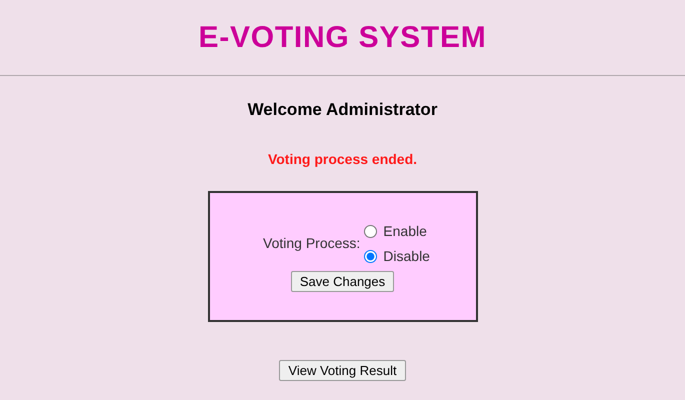 This screenshot has width=685, height=400. Describe the element at coordinates (343, 110) in the screenshot. I see `welcome-heading: Welcome Administrator` at that location.